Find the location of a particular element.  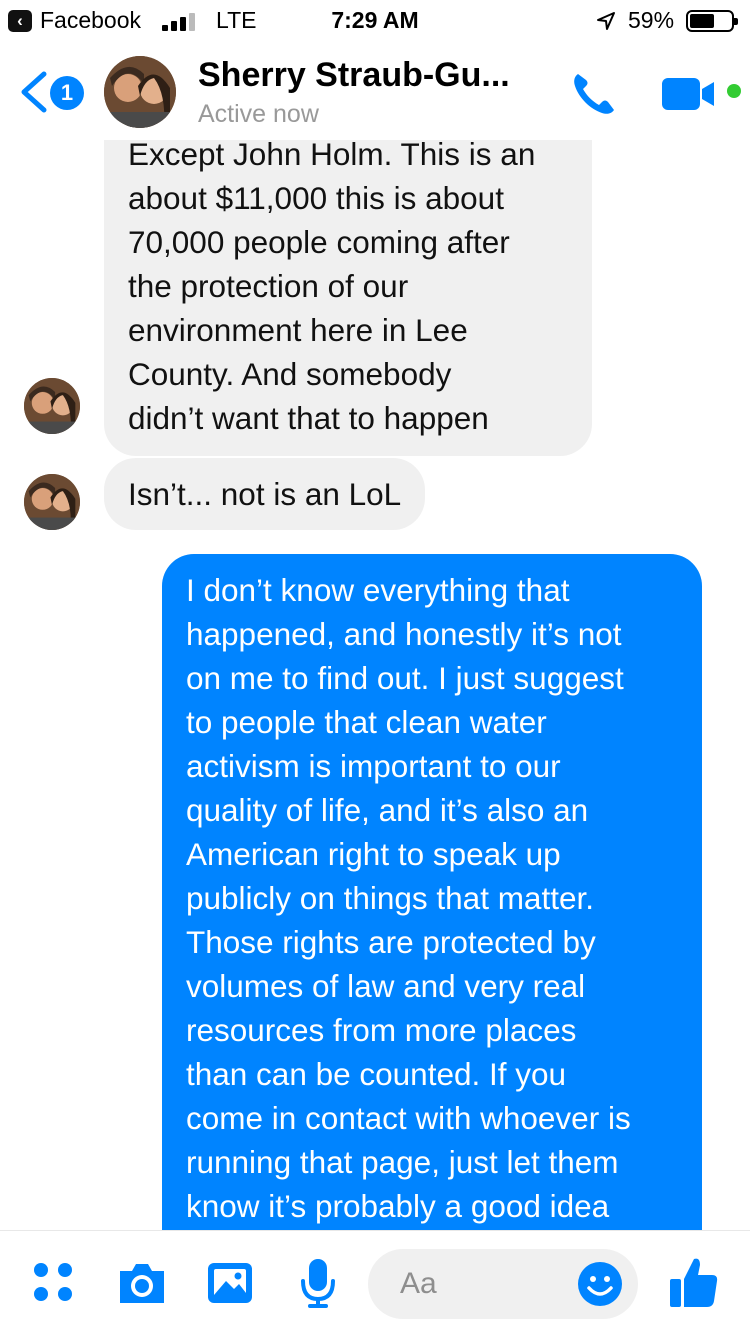

location-arrow-icon is located at coordinates (606, 21).